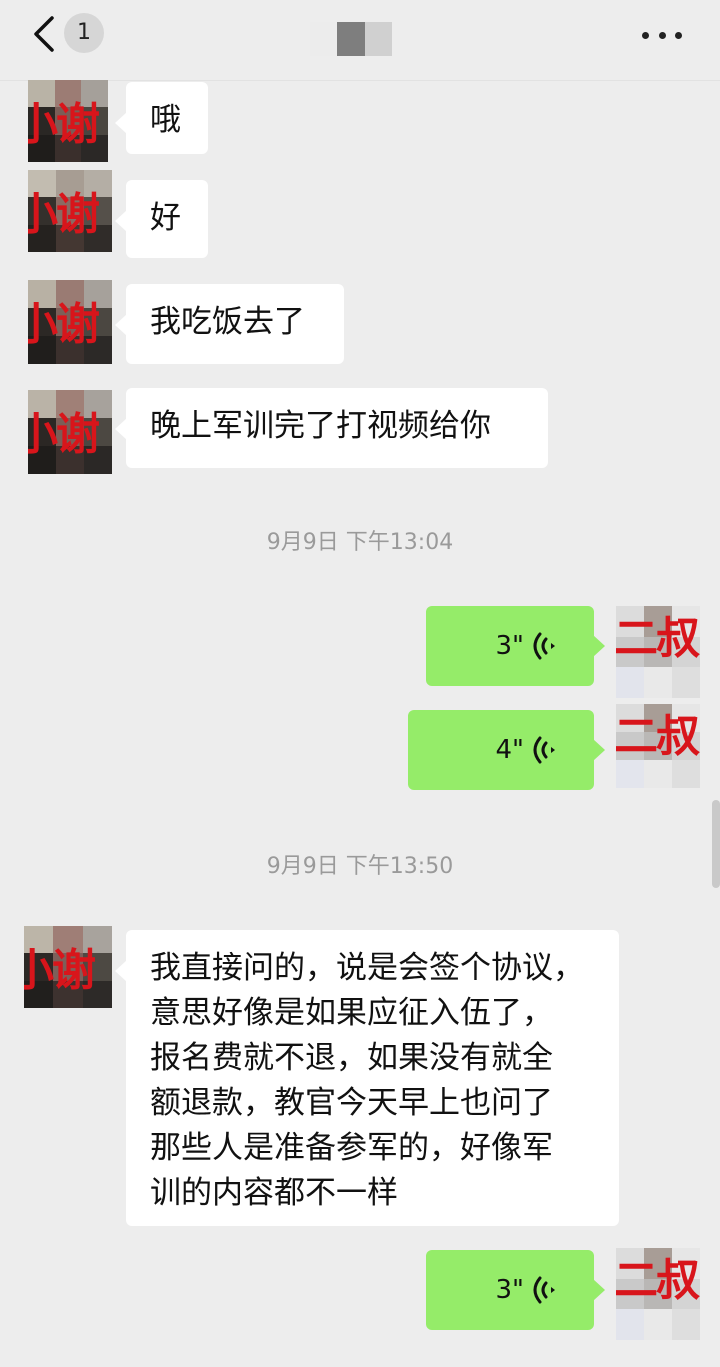  What do you see at coordinates (645, 35) in the screenshot?
I see `more-dots-icon` at bounding box center [645, 35].